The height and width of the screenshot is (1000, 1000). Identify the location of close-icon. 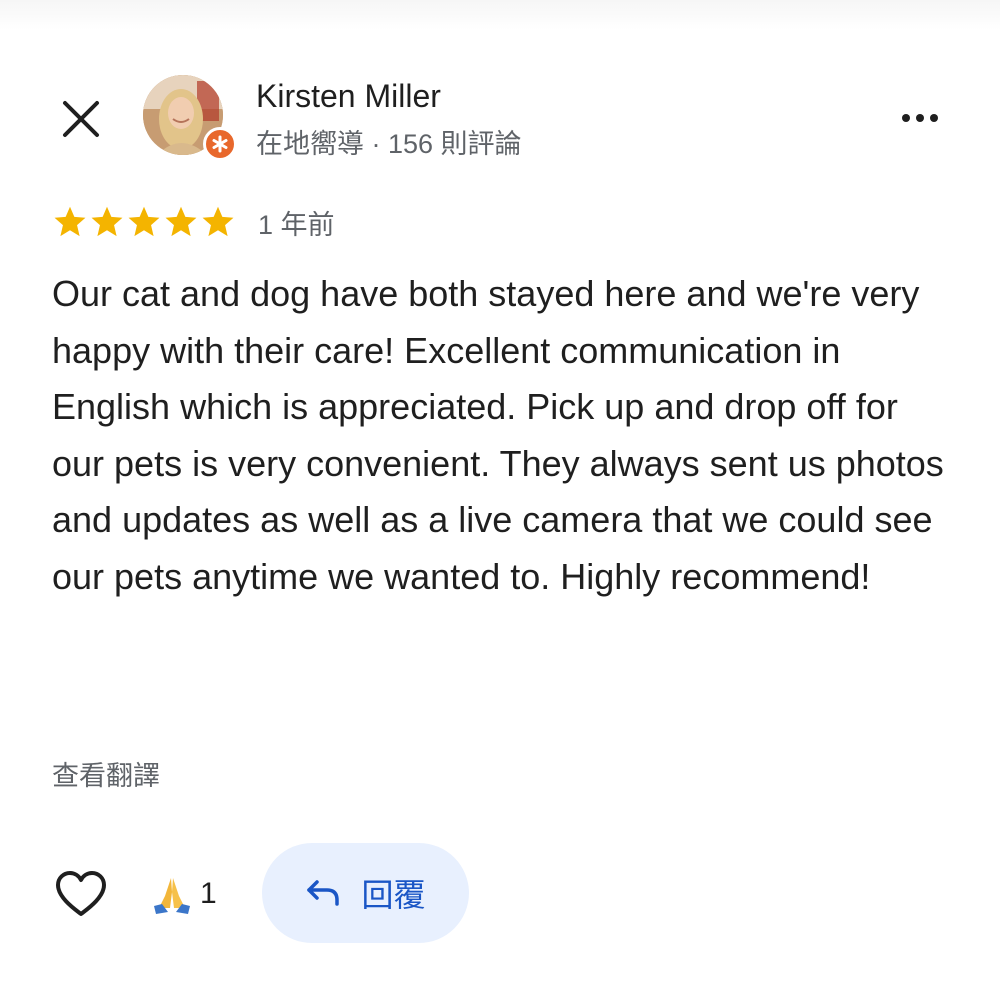
(81, 119).